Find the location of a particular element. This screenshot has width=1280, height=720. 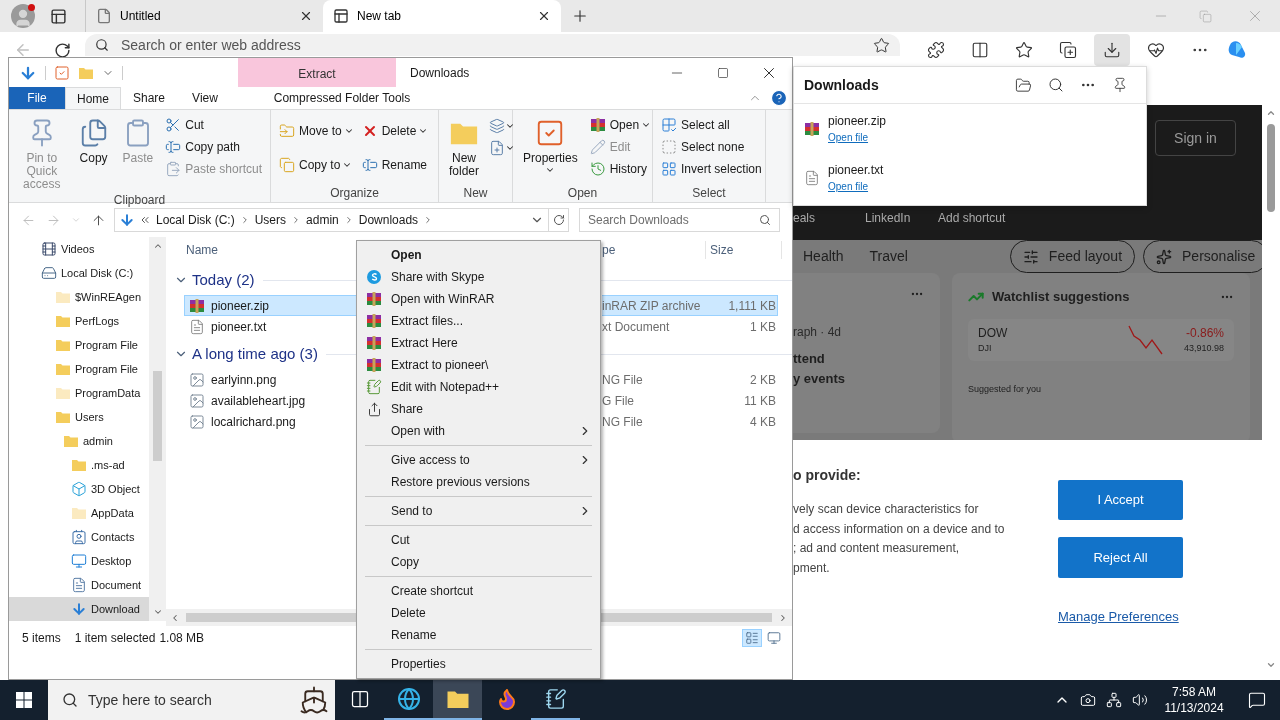

quote-price: 43,910.98 is located at coordinates (1203, 348).